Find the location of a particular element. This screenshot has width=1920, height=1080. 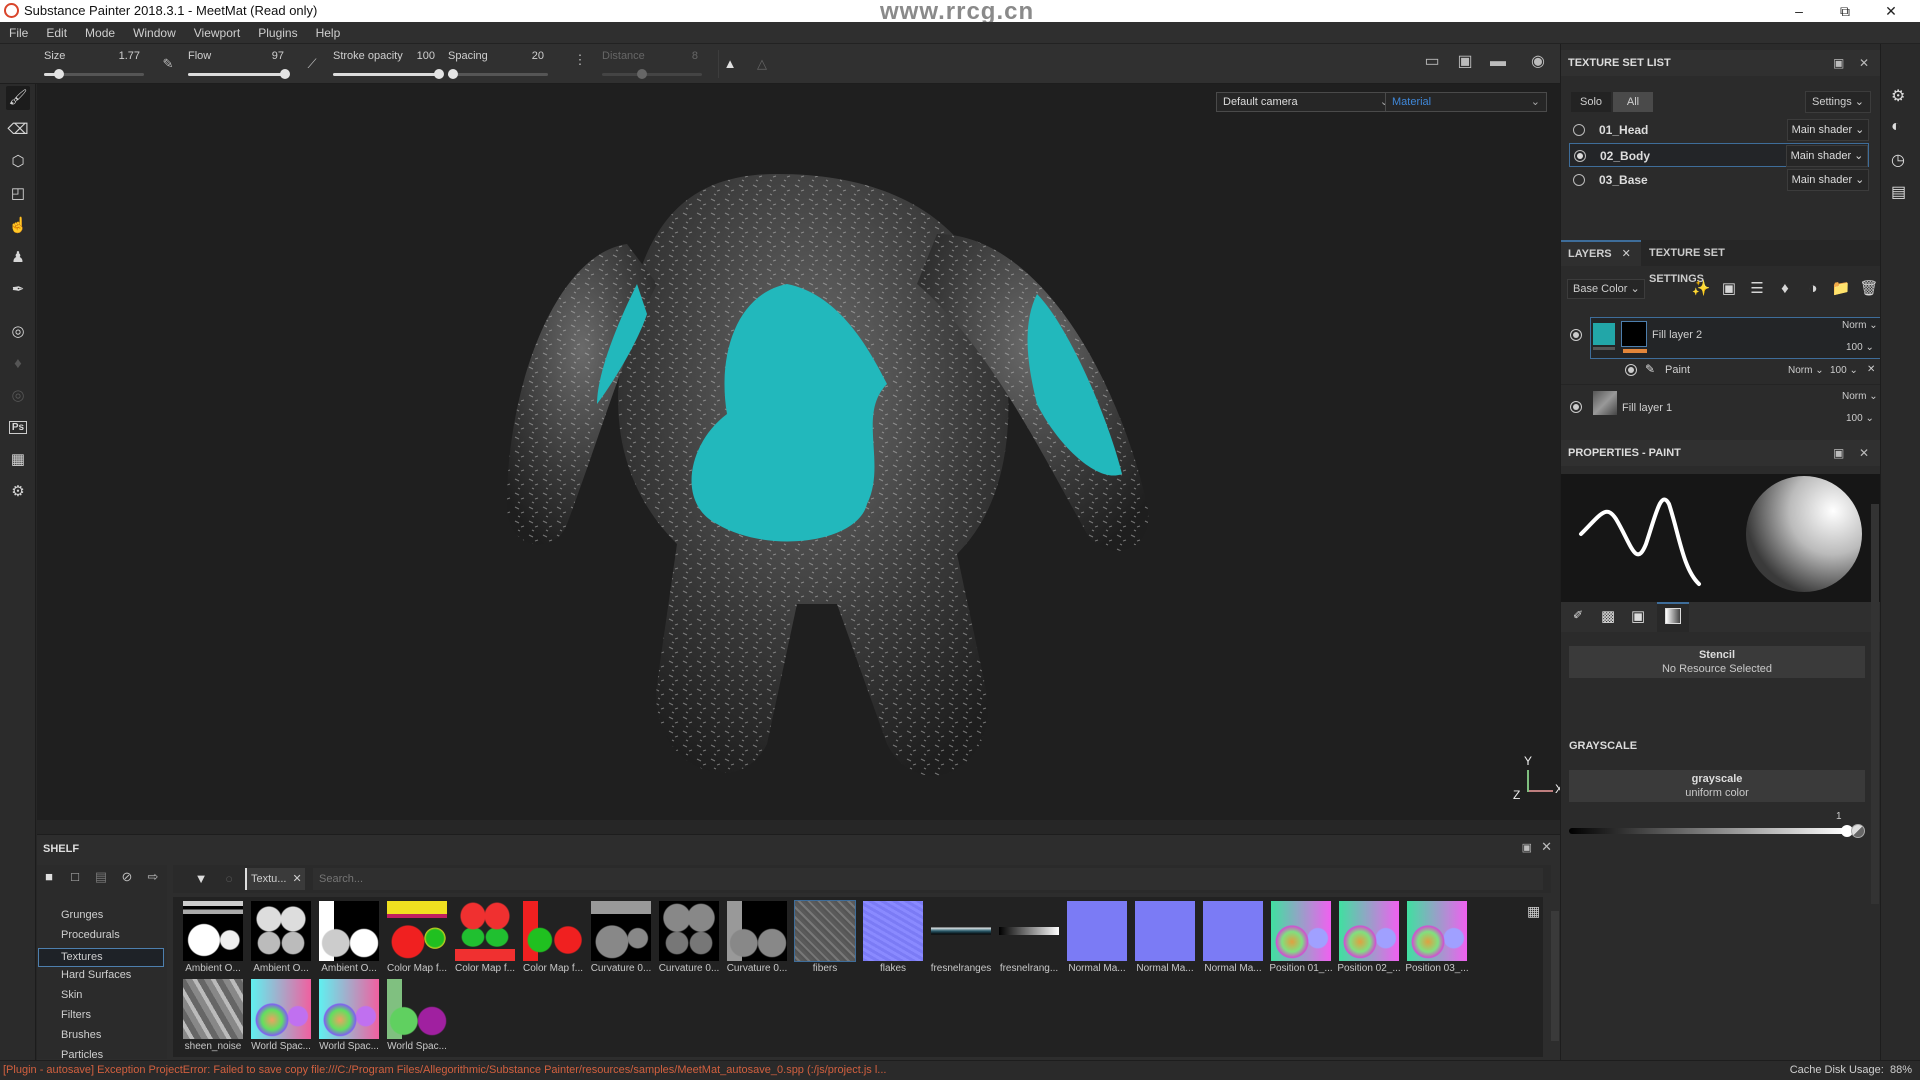

iray-render-icon: ▦ is located at coordinates (18, 460).